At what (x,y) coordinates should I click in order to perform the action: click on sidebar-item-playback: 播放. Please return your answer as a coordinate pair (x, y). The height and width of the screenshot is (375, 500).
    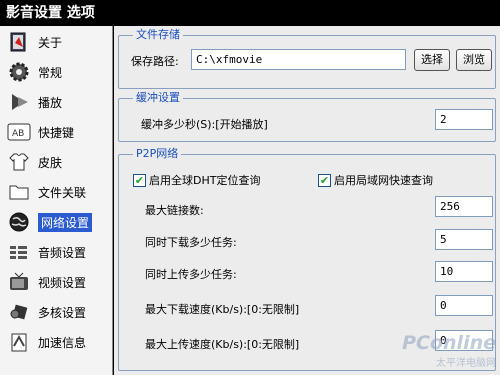
    Looking at the image, I should click on (58, 102).